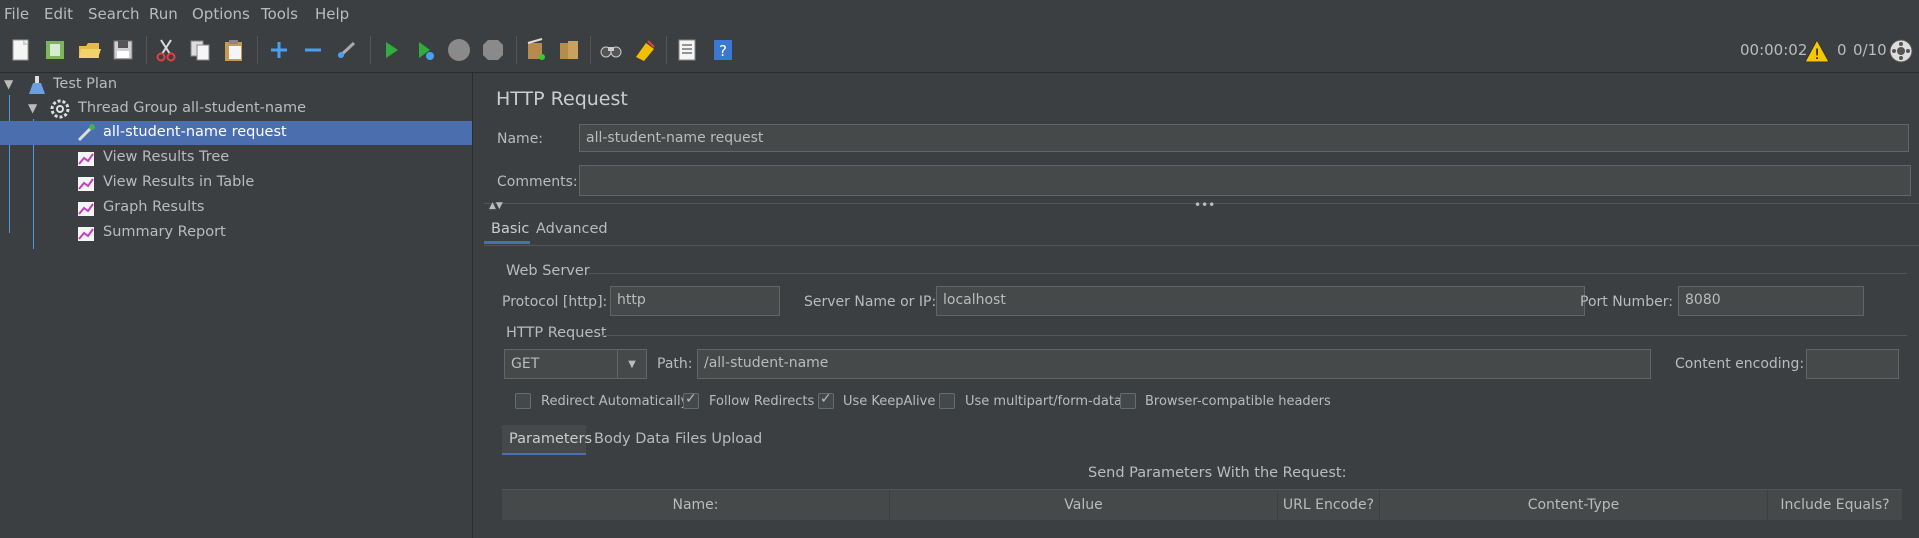 The width and height of the screenshot is (1919, 538). I want to click on shutdown-icon, so click(493, 50).